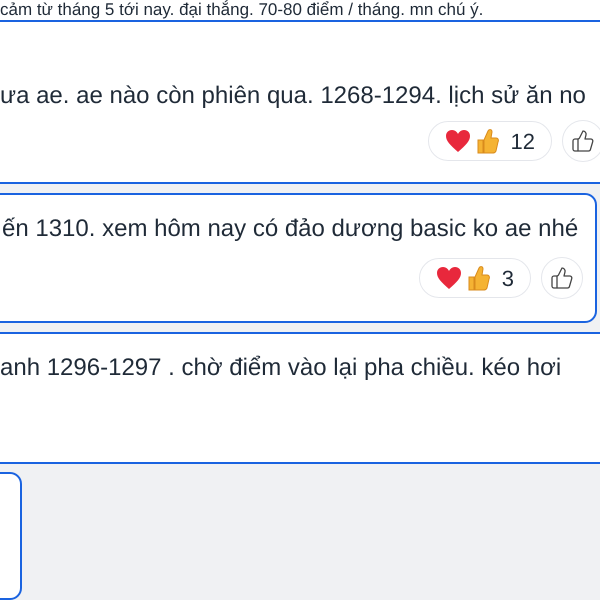 This screenshot has width=600, height=600. Describe the element at coordinates (290, 229) in the screenshot. I see `comment-text: ến 1310. xem hôm nay có đảo dương basic ko ae nhé` at that location.